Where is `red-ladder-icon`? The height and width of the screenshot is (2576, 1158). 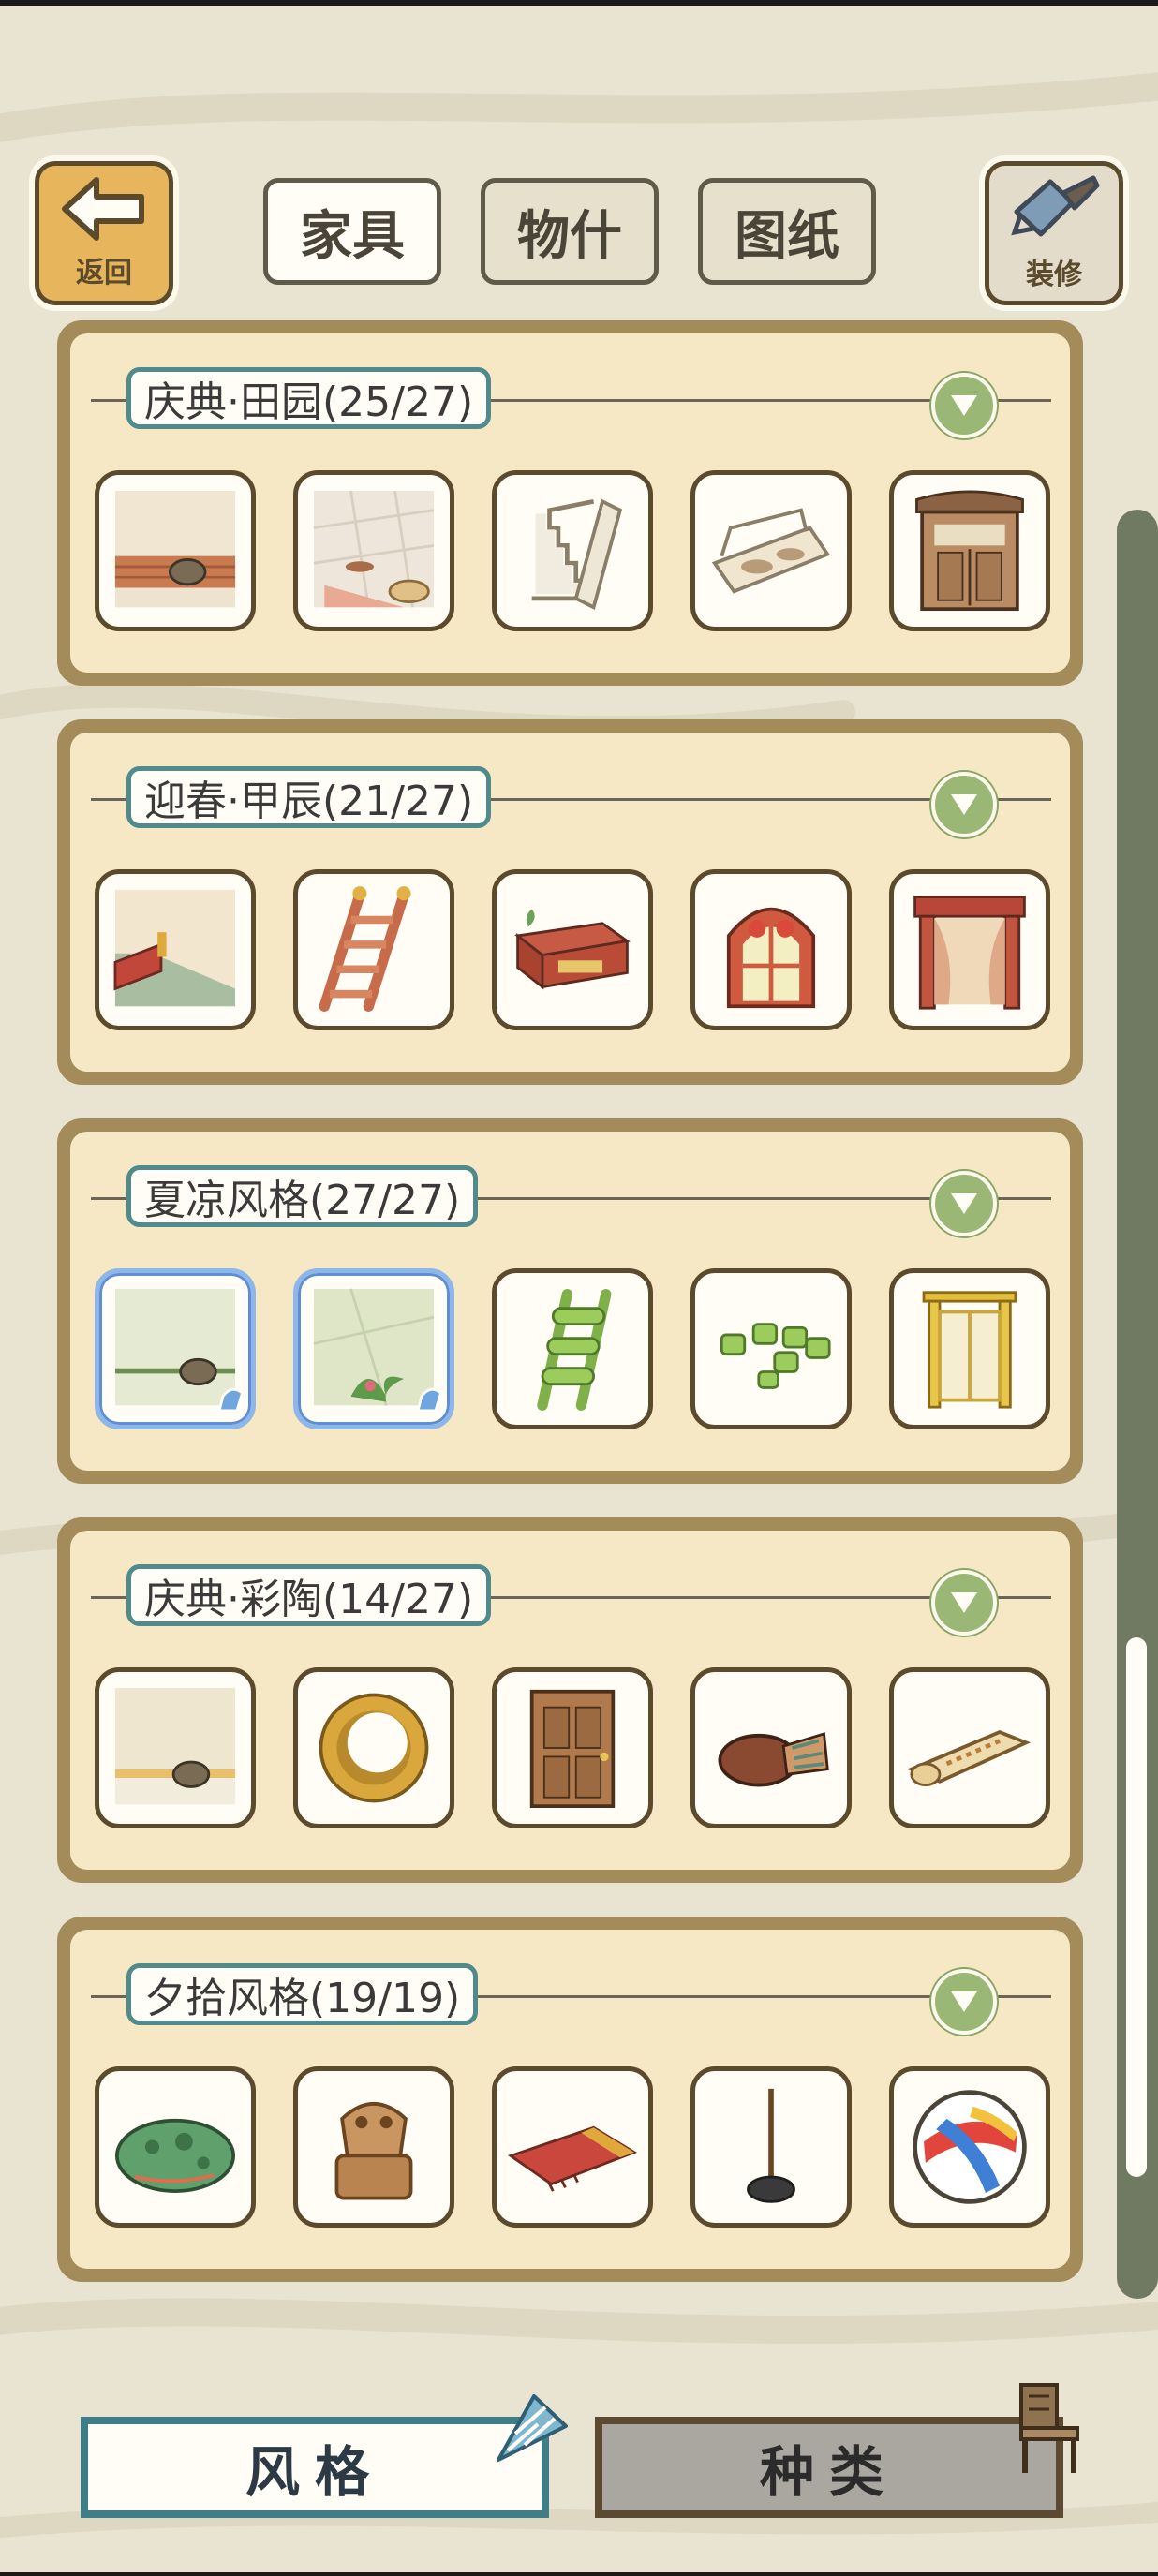 red-ladder-icon is located at coordinates (365, 949).